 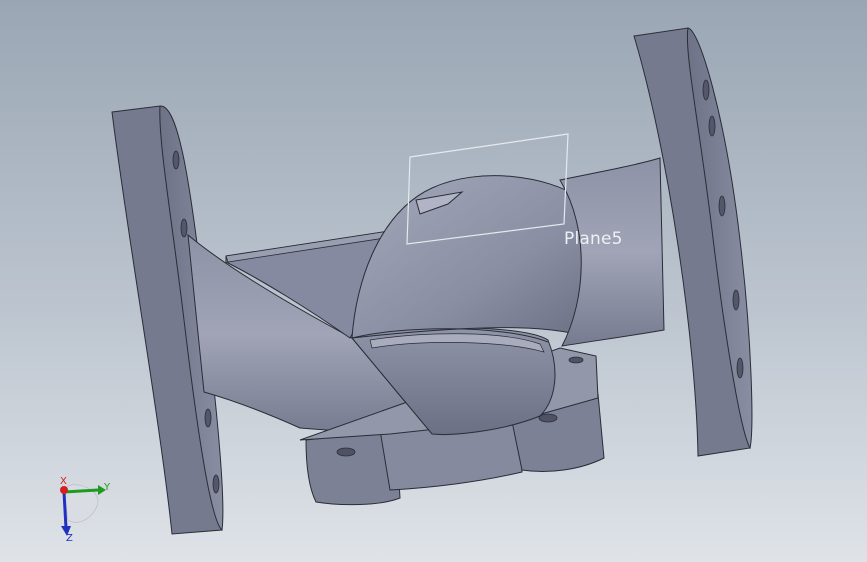 I want to click on coordinate-triad: X Y Z, so click(x=85, y=510).